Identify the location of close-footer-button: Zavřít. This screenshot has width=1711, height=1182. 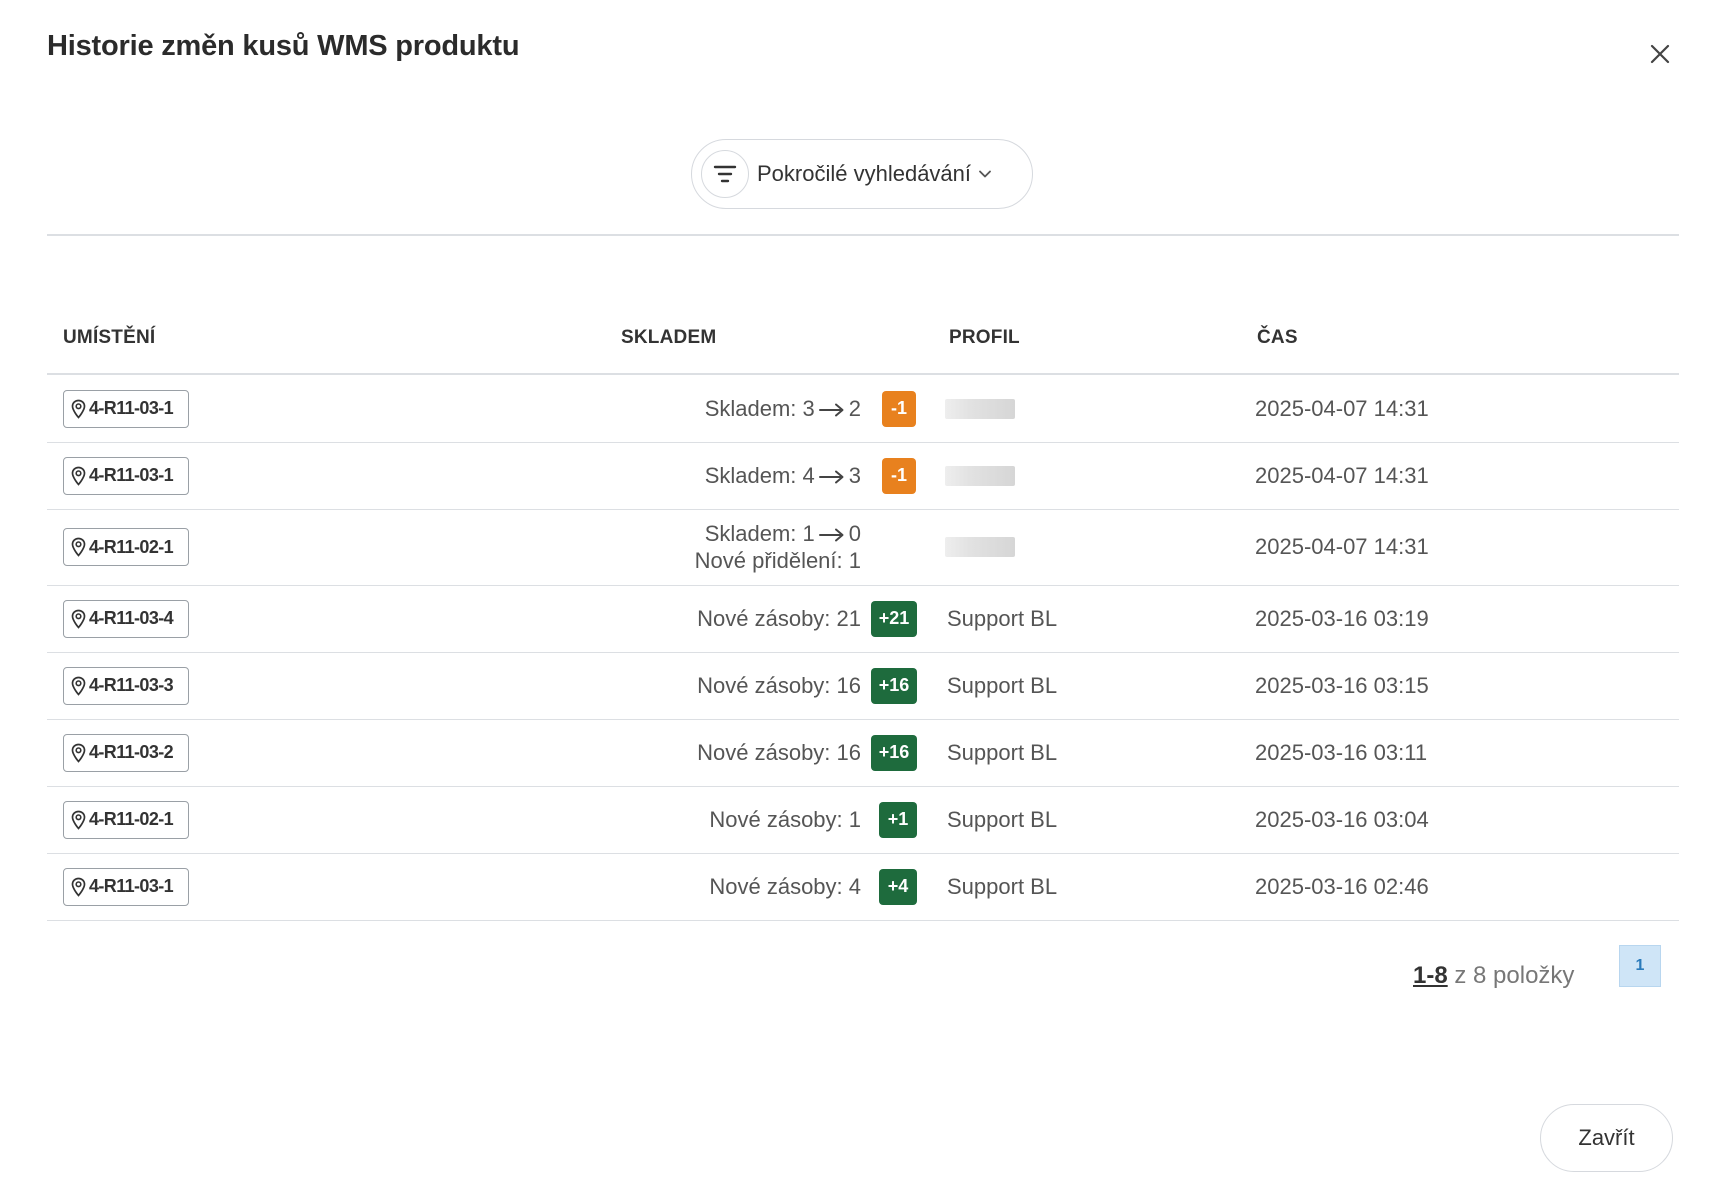
(1606, 1138).